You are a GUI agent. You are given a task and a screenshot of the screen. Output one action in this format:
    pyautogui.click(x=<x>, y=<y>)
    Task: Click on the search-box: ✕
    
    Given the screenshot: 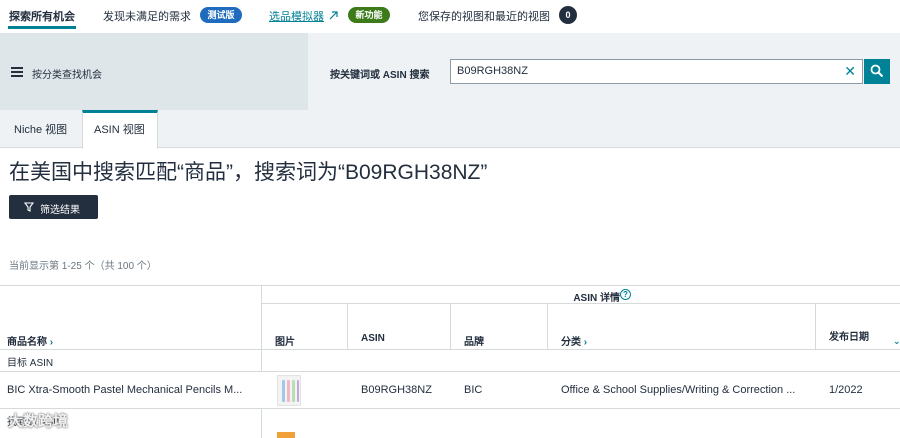 What is the action you would take?
    pyautogui.click(x=656, y=71)
    